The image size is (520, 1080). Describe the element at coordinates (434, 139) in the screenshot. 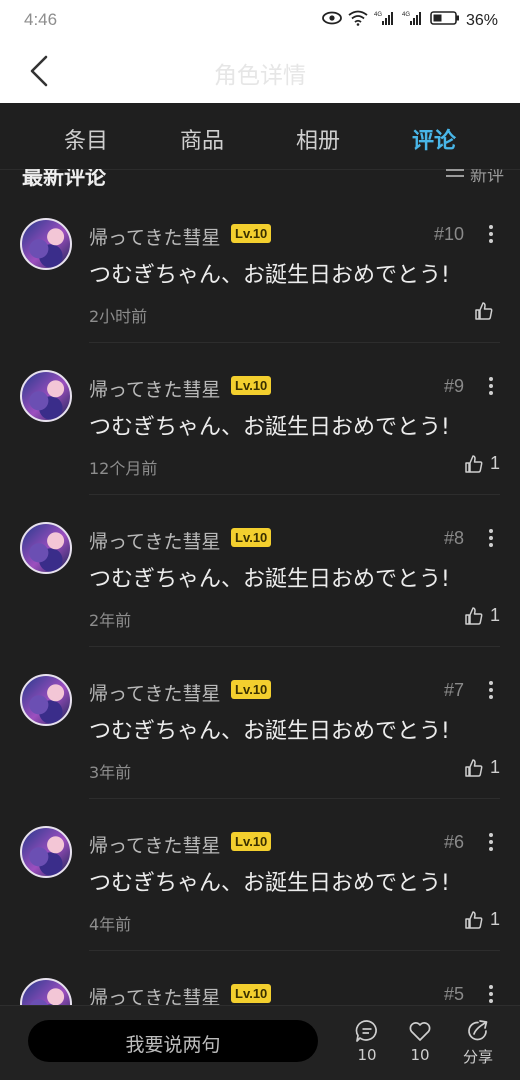

I see `tab-comments: 评论` at that location.